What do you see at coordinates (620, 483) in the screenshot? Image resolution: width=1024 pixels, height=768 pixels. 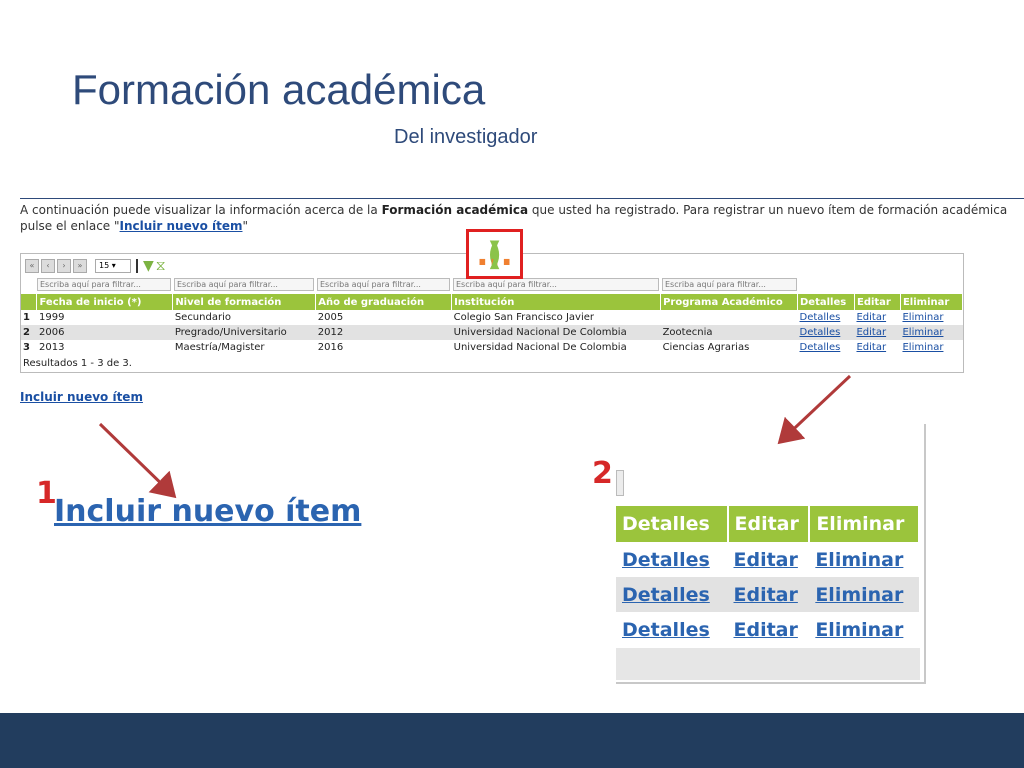 I see `zoom-filter-stub` at bounding box center [620, 483].